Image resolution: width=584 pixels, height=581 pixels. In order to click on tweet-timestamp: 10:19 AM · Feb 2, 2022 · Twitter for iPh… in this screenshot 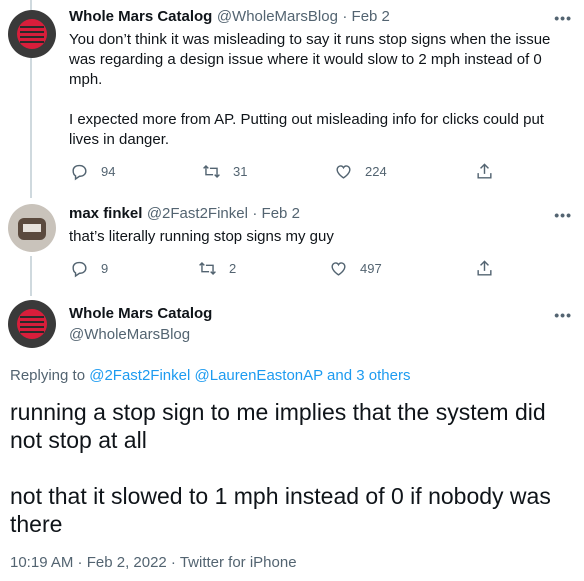, I will do `click(153, 562)`.